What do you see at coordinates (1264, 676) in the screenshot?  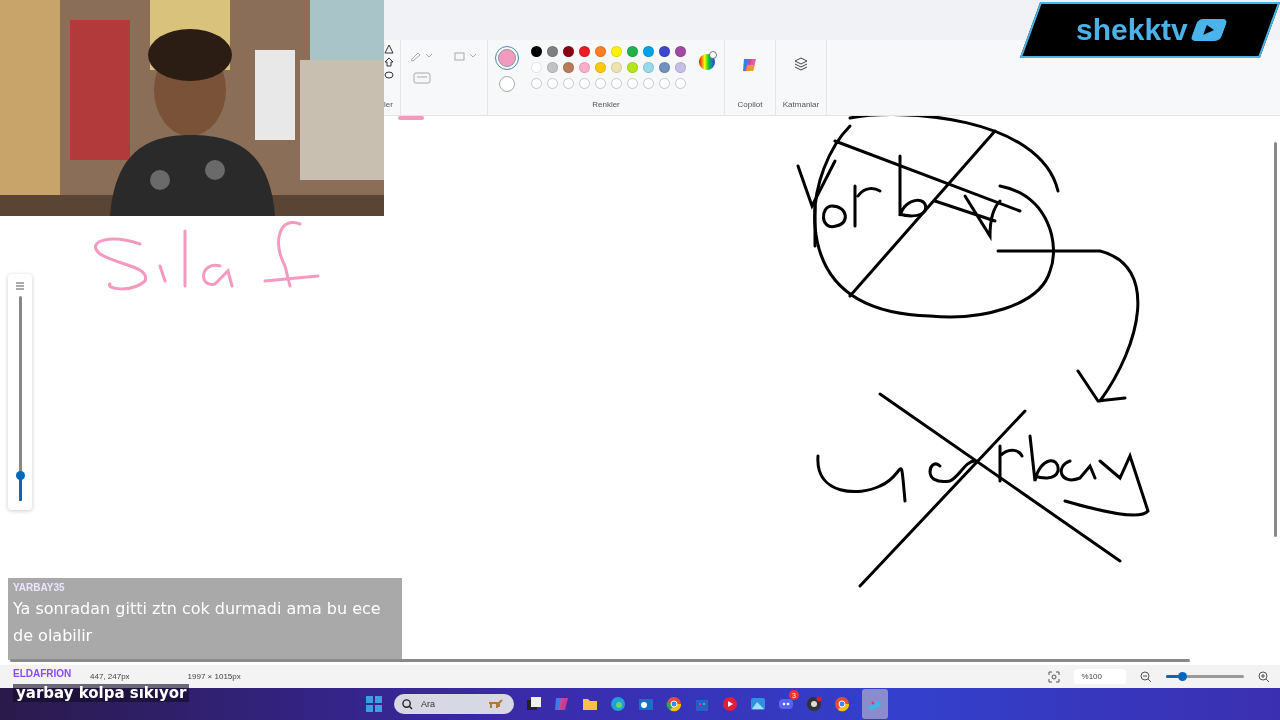 I see `zoom-in-icon` at bounding box center [1264, 676].